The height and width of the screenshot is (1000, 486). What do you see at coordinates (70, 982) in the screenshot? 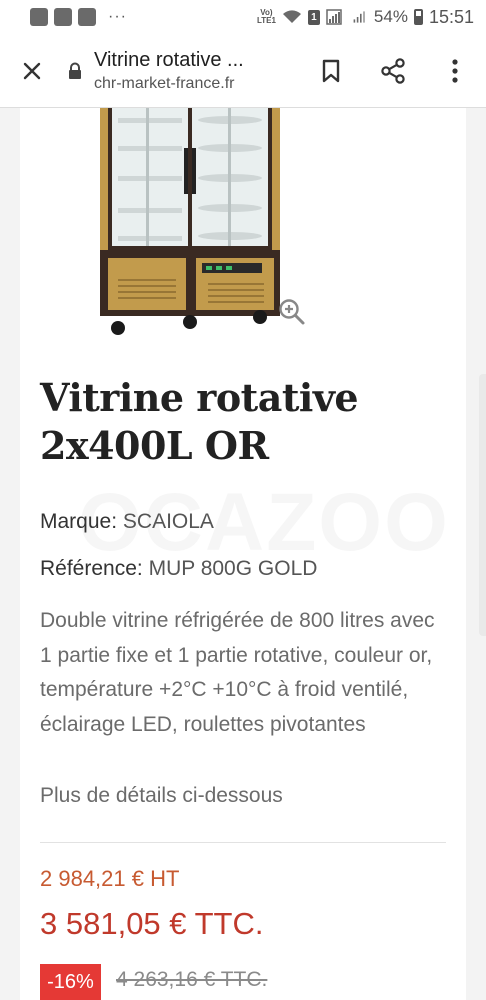
I see `discount-badge: -16%` at bounding box center [70, 982].